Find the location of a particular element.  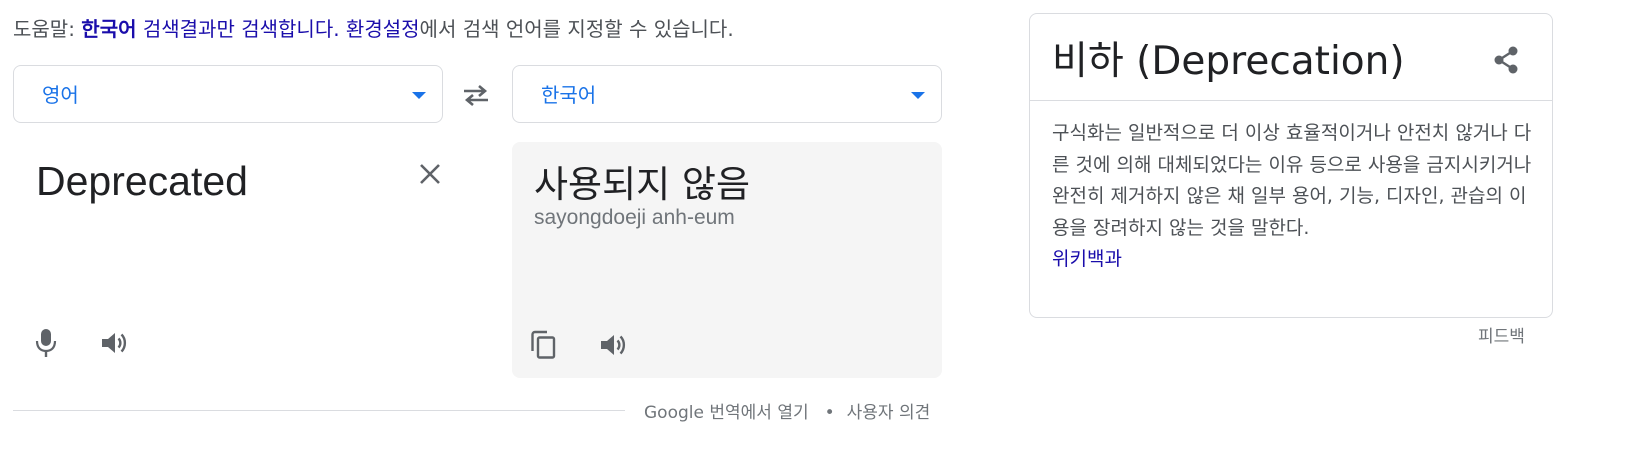

tip-settings-link: 환경설정 is located at coordinates (380, 29).